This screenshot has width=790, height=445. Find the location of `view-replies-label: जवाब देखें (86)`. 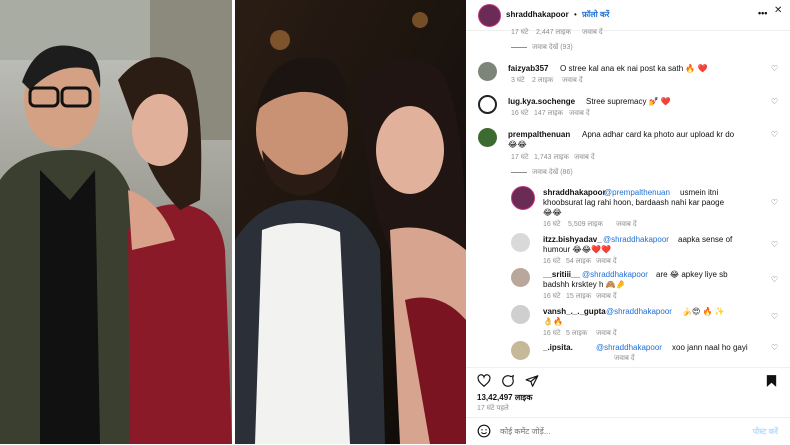

view-replies-label: जवाब देखें (86) is located at coordinates (552, 172).